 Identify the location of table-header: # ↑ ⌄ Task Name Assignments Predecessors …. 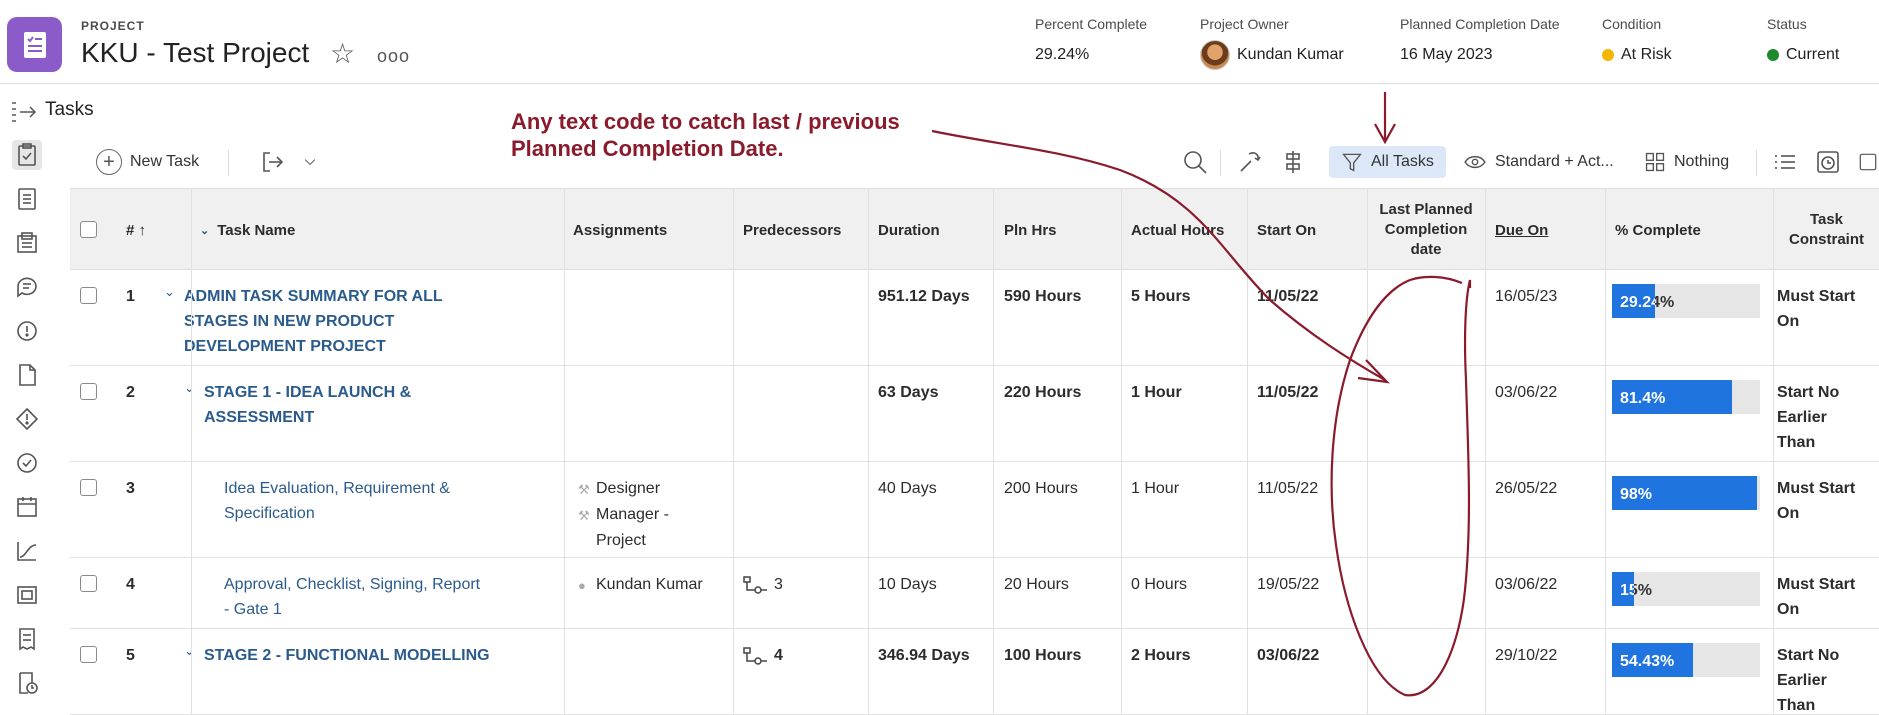
(974, 229).